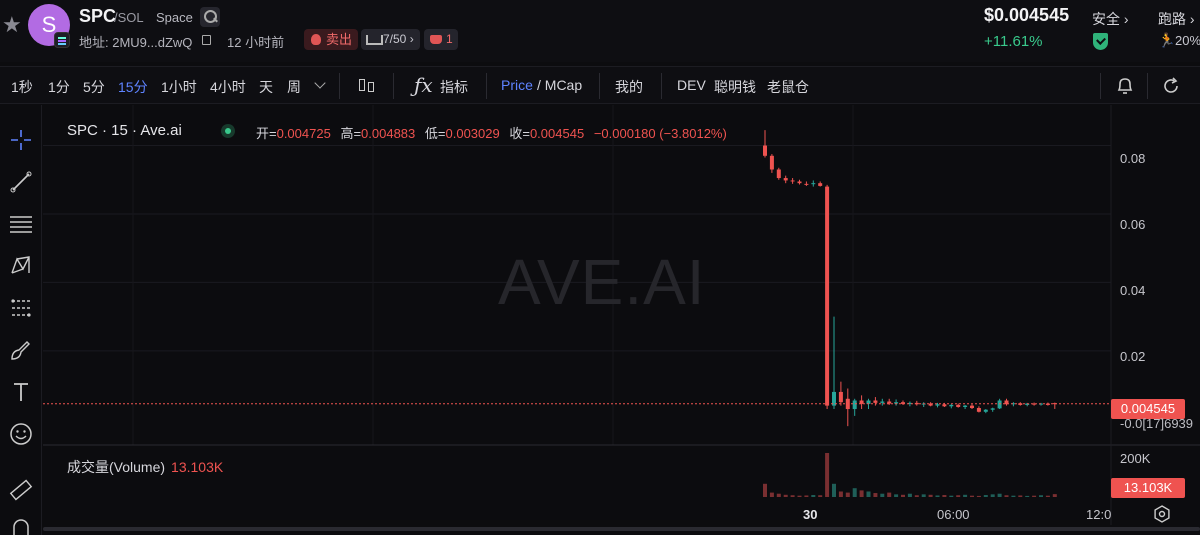 The height and width of the screenshot is (535, 1200). What do you see at coordinates (1133, 224) in the screenshot?
I see `y-tick-label: 0.06` at bounding box center [1133, 224].